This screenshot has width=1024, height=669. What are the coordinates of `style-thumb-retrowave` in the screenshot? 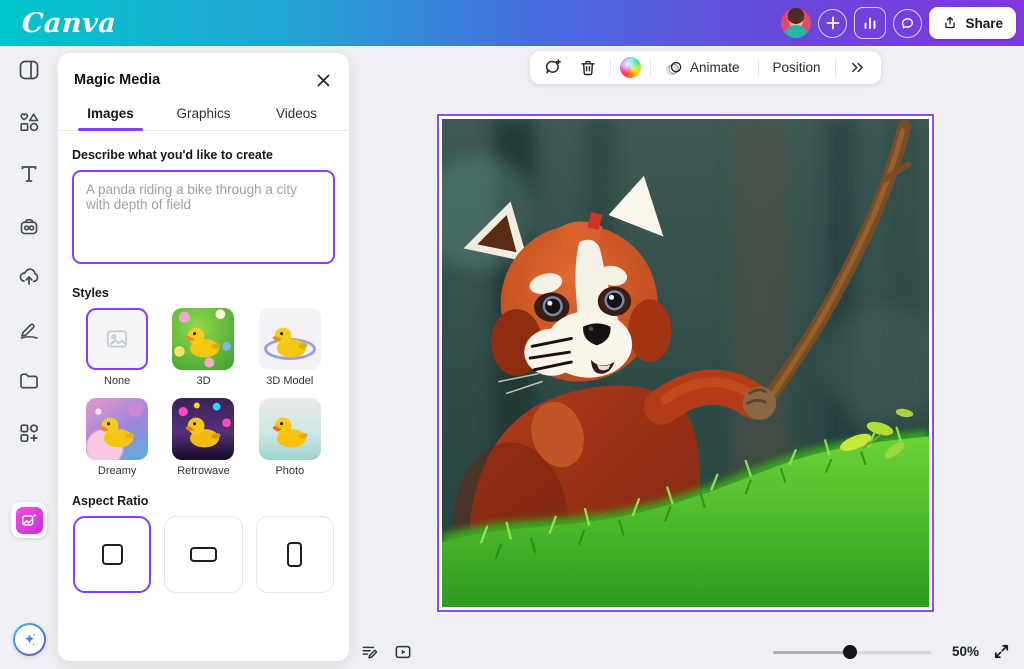 It's located at (203, 429).